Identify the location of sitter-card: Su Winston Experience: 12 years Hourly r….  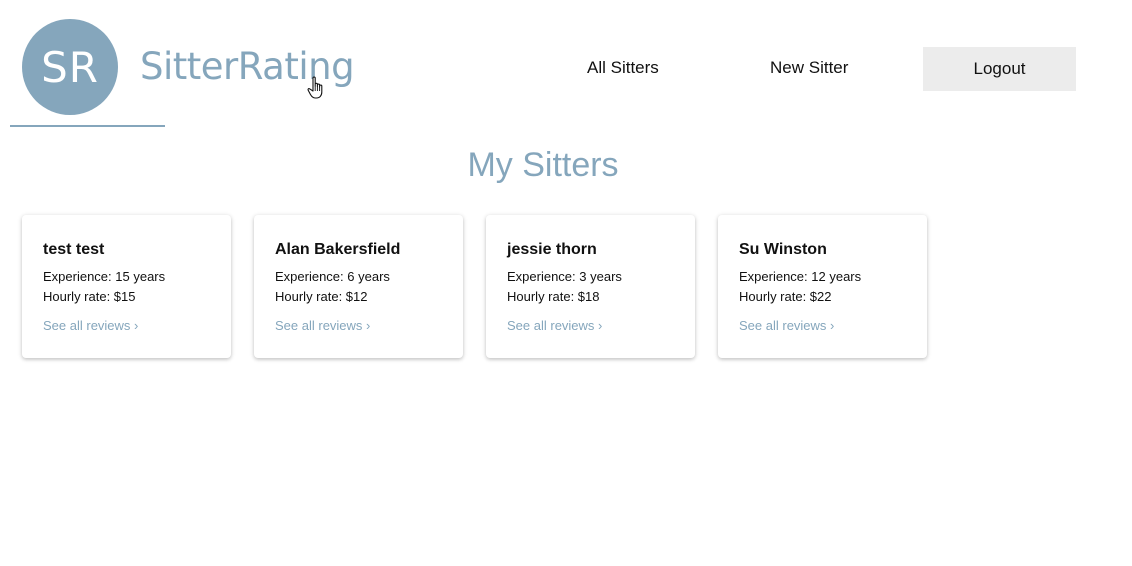
(822, 286).